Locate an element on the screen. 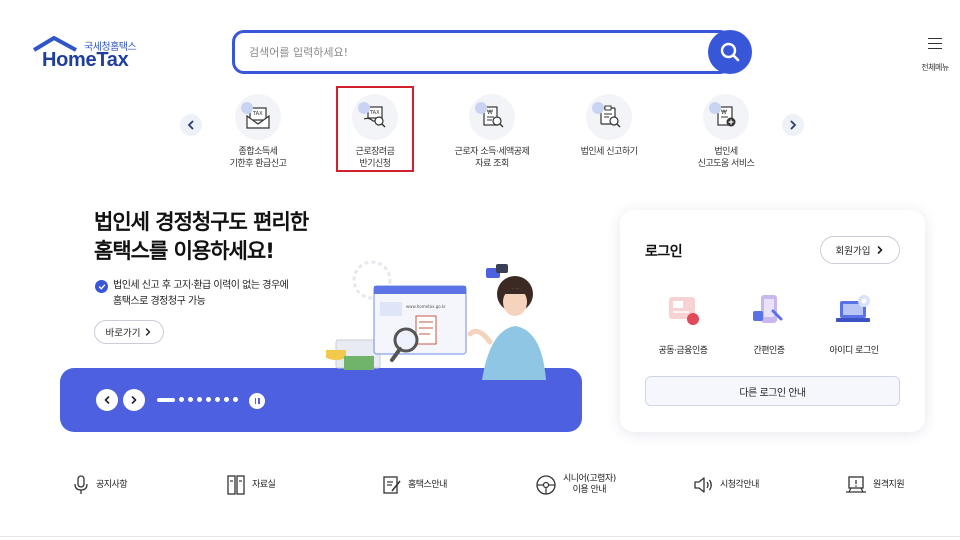 Image resolution: width=960 pixels, height=540 pixels. banner-next-button is located at coordinates (134, 400).